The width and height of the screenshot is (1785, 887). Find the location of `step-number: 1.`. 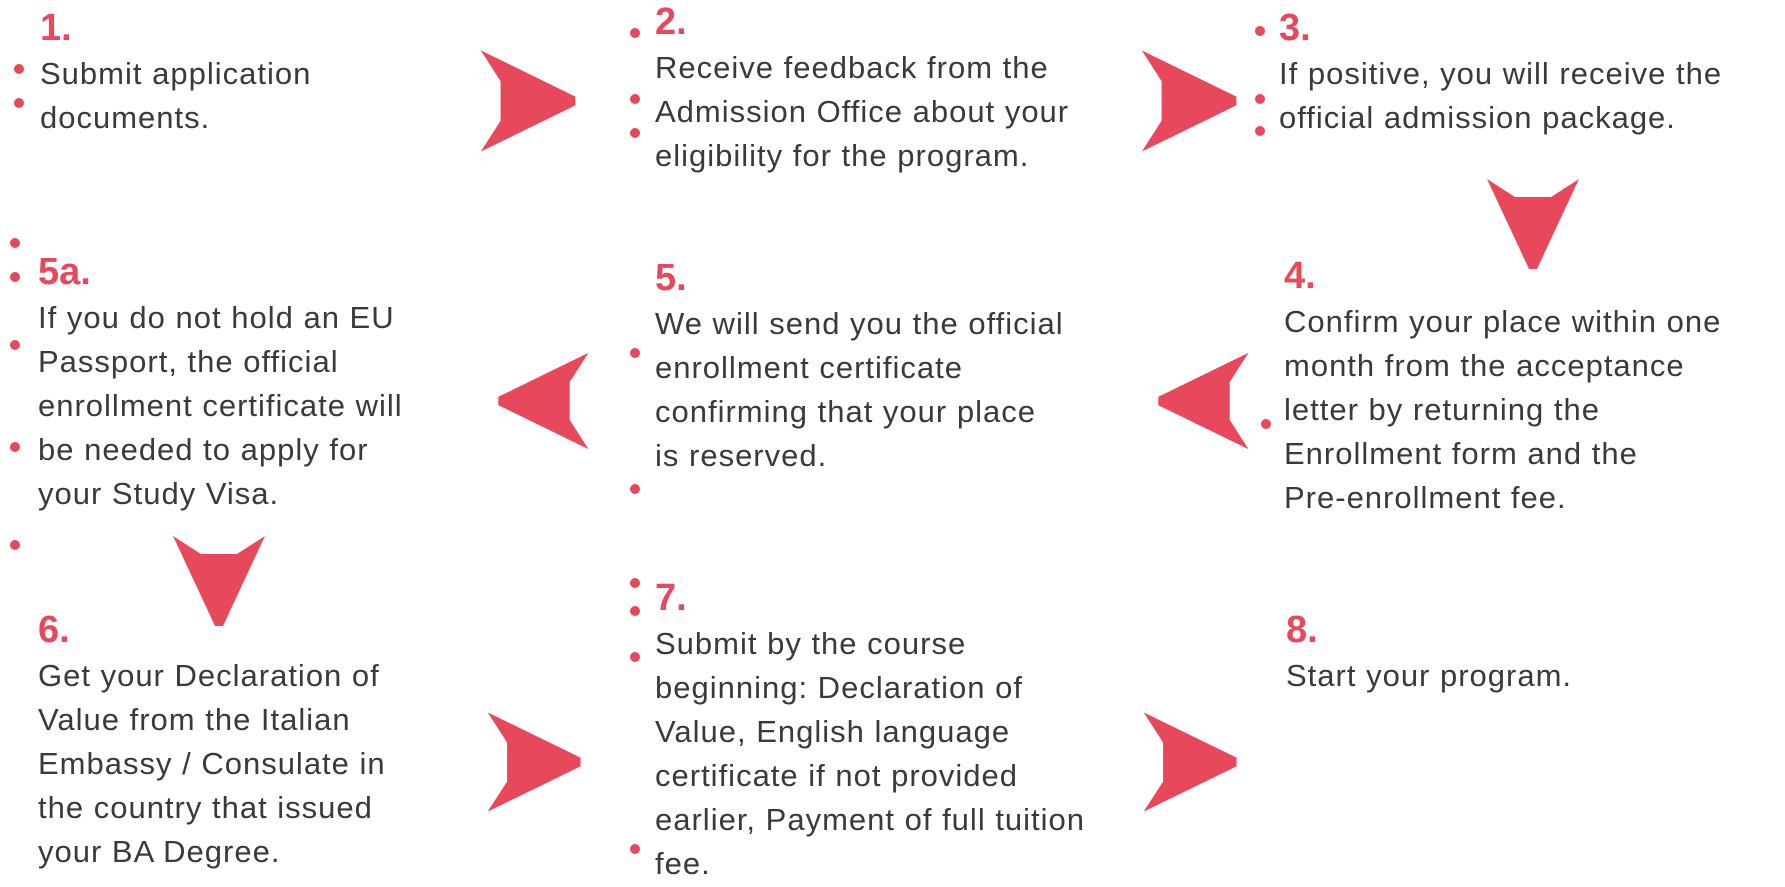

step-number: 1. is located at coordinates (56, 28).